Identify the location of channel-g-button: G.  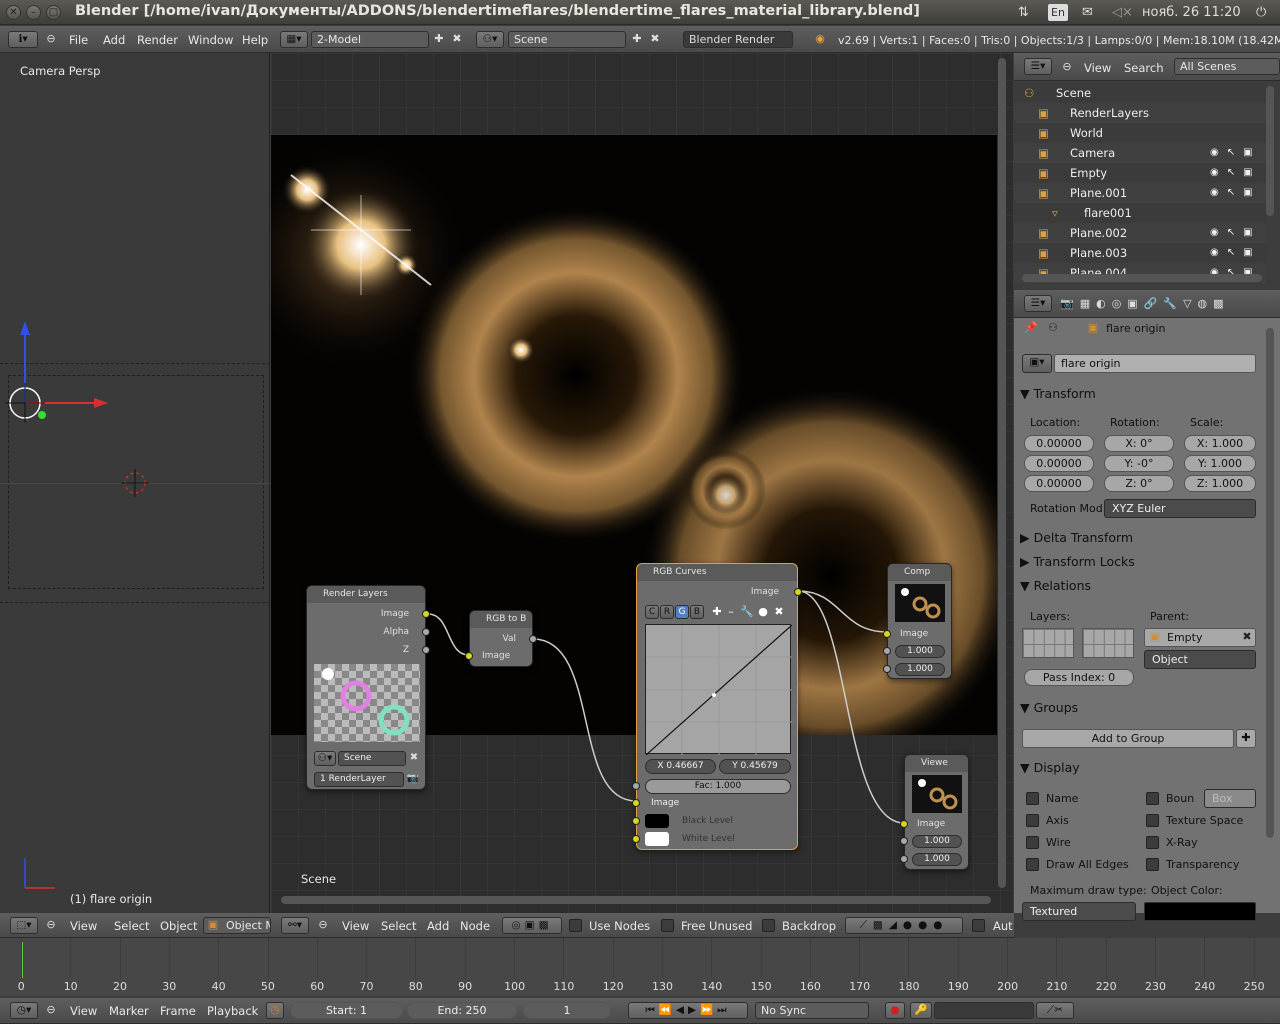
(682, 612).